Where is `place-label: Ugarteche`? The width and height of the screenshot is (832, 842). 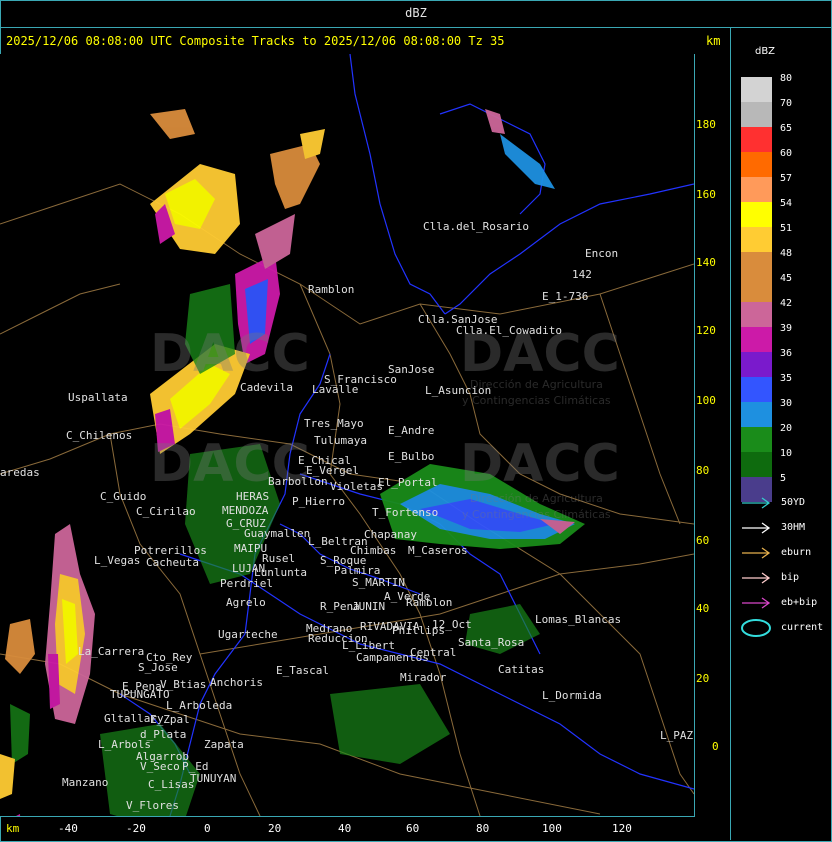
place-label: Ugarteche is located at coordinates (248, 634).